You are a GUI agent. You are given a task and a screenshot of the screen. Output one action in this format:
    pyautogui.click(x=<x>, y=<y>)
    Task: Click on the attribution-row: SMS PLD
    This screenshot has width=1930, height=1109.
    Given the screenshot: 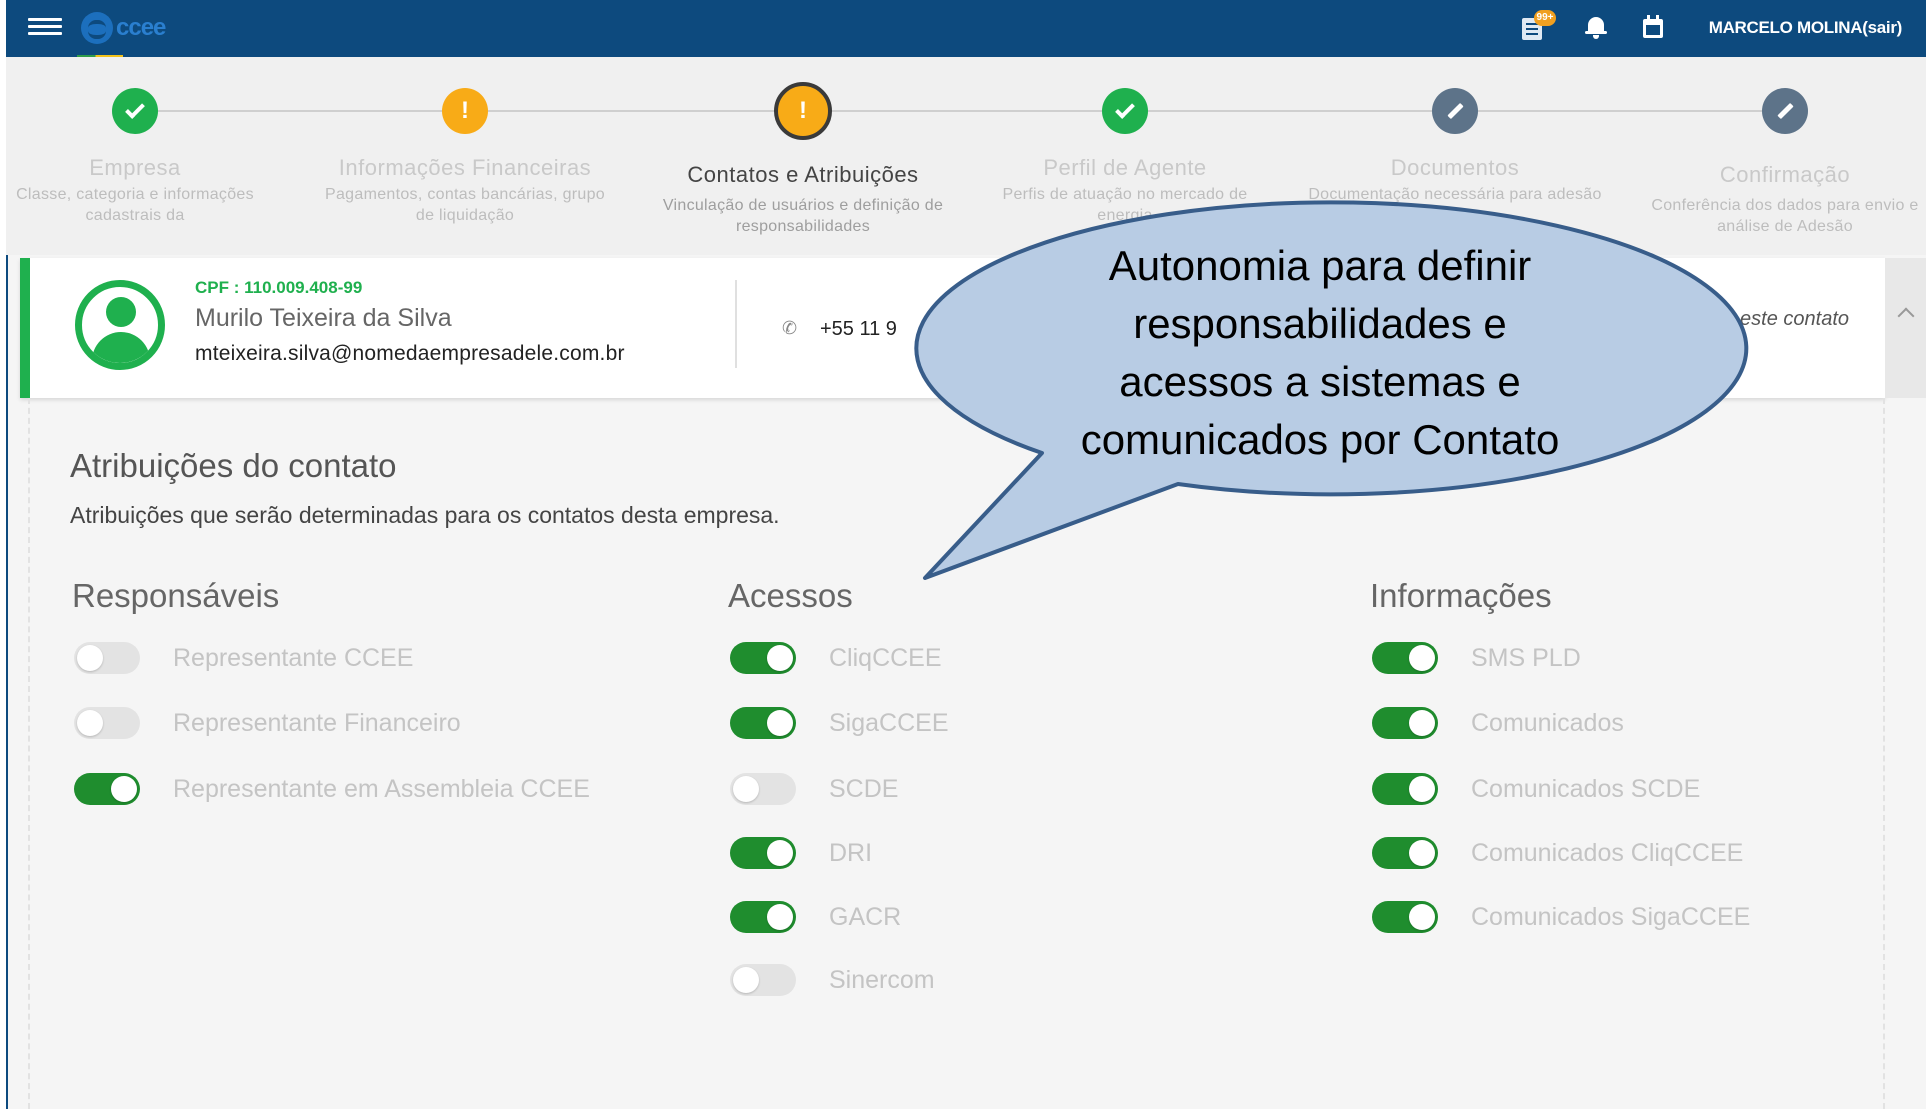 What is the action you would take?
    pyautogui.click(x=1476, y=658)
    